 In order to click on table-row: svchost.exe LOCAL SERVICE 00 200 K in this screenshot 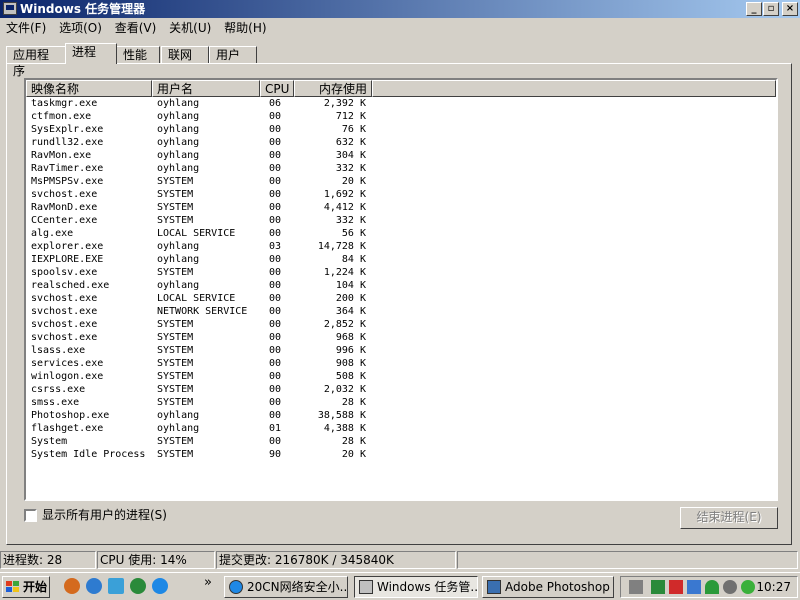, I will do `click(401, 298)`.